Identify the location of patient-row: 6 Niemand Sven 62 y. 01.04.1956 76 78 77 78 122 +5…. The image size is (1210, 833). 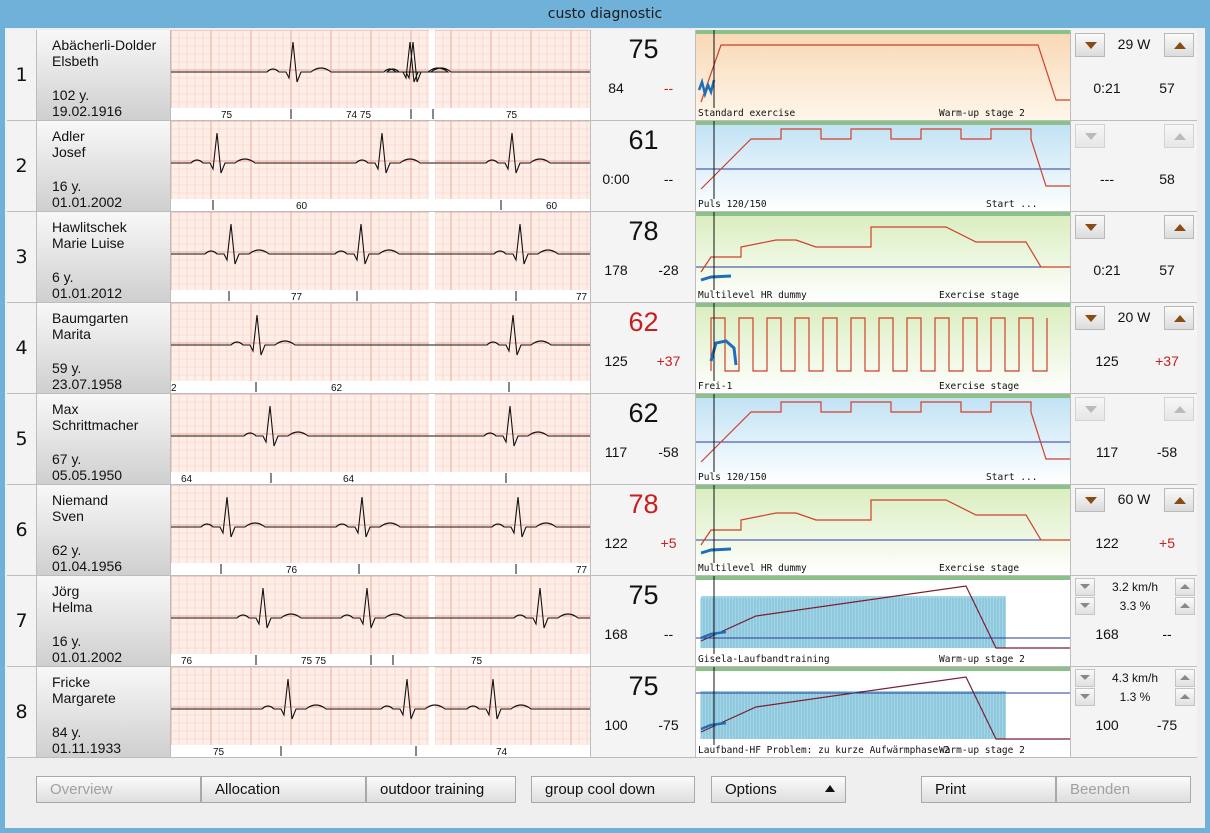
(602, 530).